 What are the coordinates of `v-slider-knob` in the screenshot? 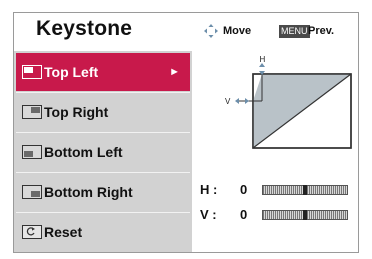 It's located at (305, 215).